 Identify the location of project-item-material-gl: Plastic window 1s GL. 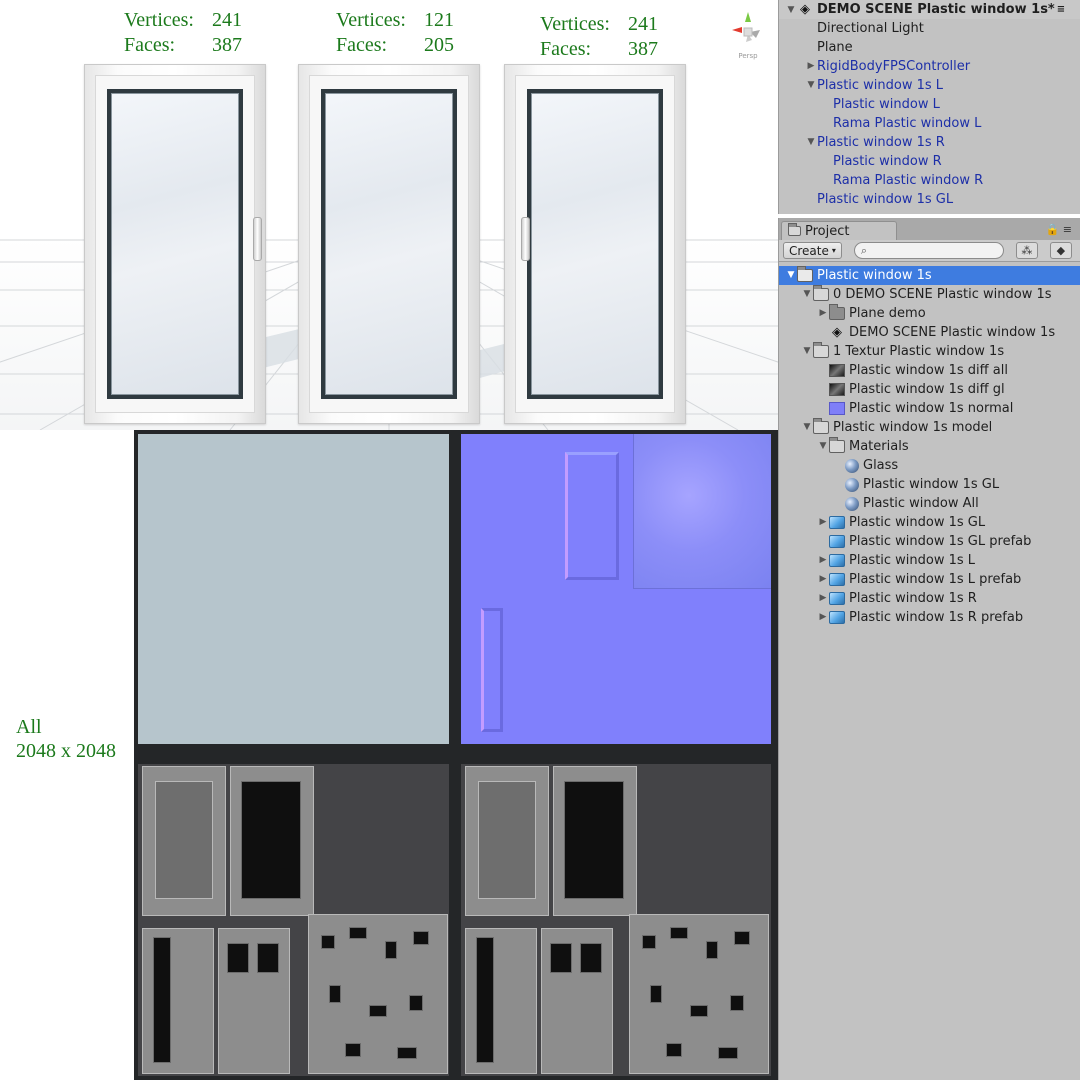
(929, 484).